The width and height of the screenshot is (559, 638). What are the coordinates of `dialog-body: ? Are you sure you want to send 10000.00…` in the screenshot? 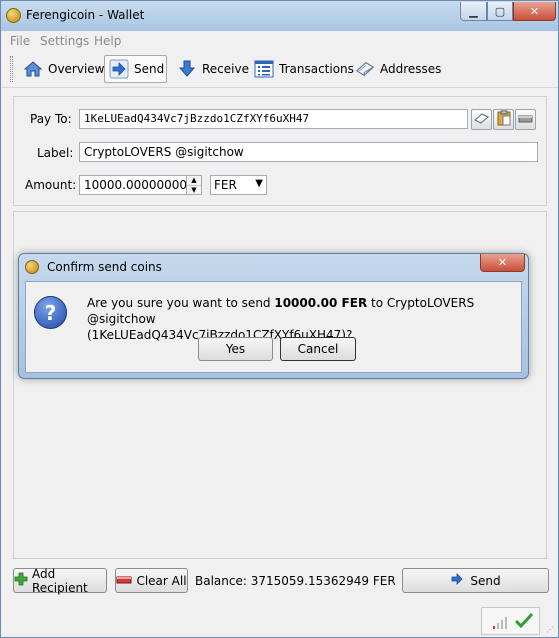 It's located at (273, 327).